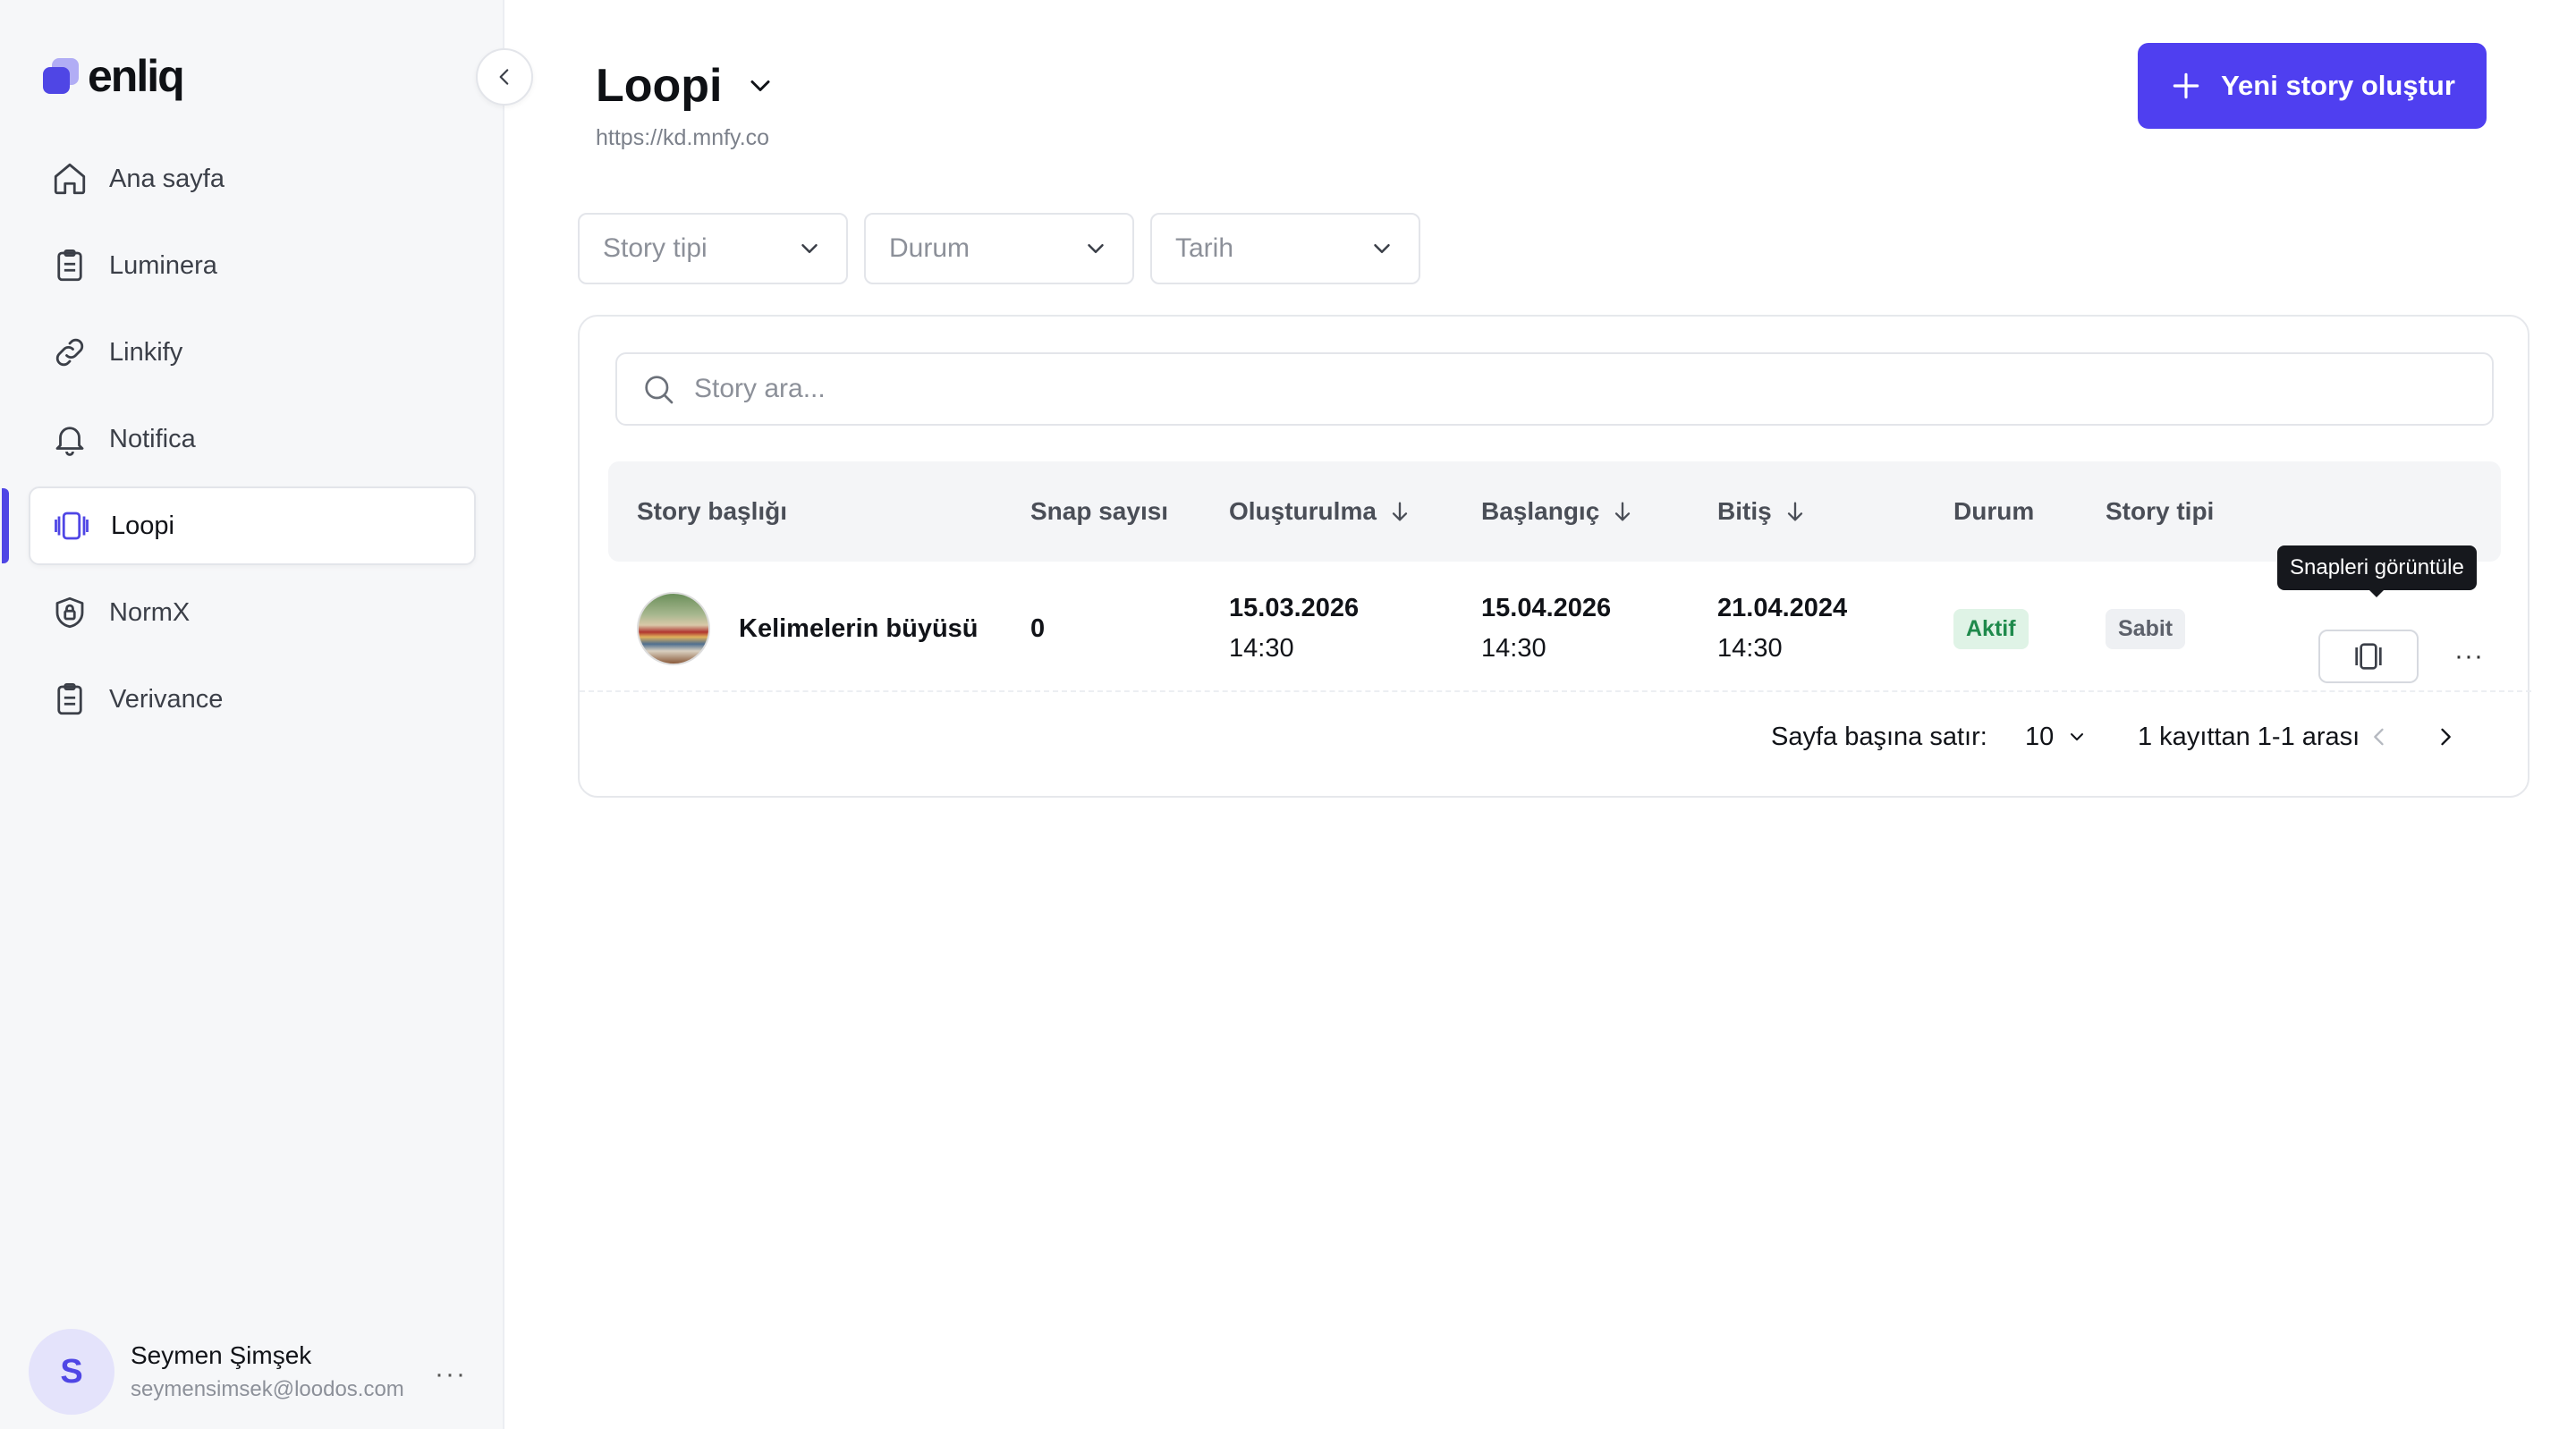 Image resolution: width=2576 pixels, height=1429 pixels. I want to click on created-cell: 15.03.2026 14:30, so click(1294, 628).